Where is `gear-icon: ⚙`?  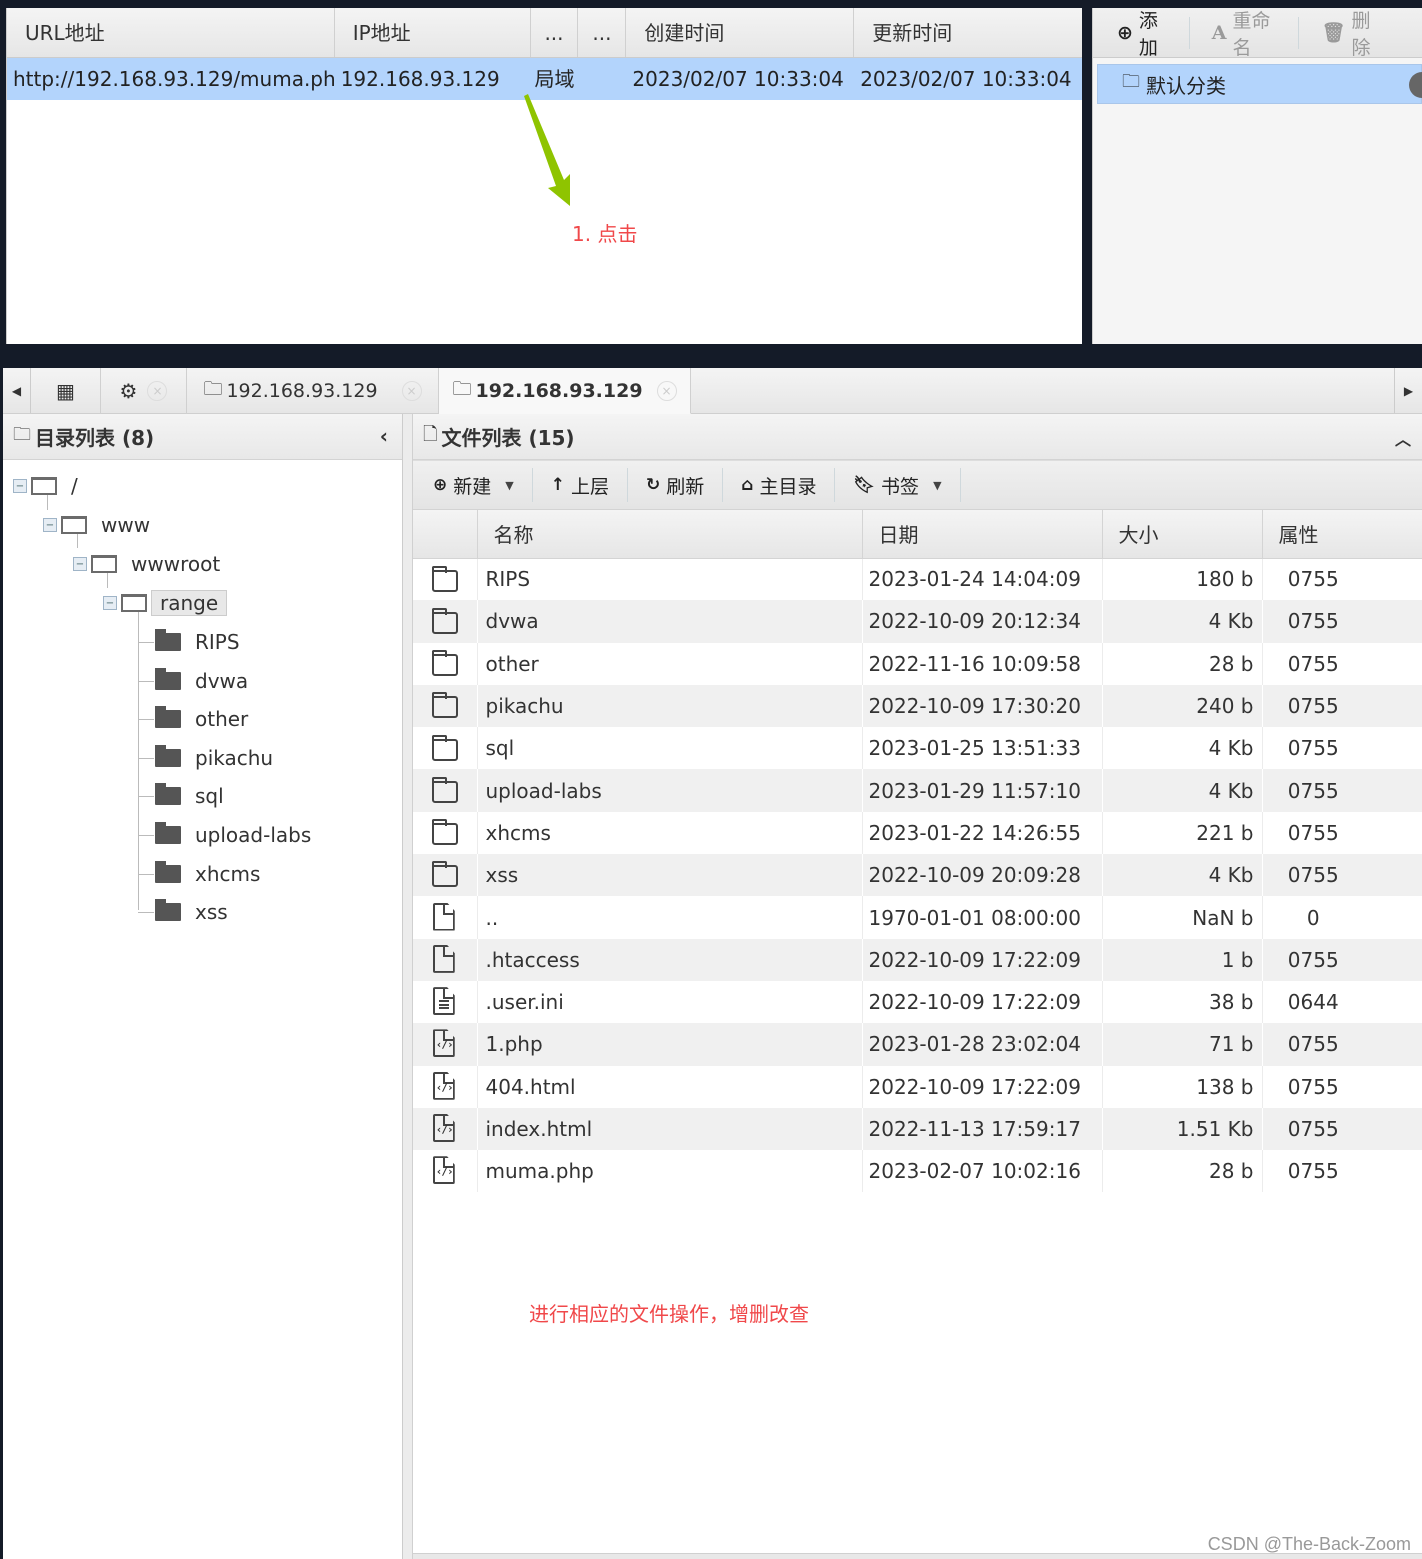 gear-icon: ⚙ is located at coordinates (128, 391).